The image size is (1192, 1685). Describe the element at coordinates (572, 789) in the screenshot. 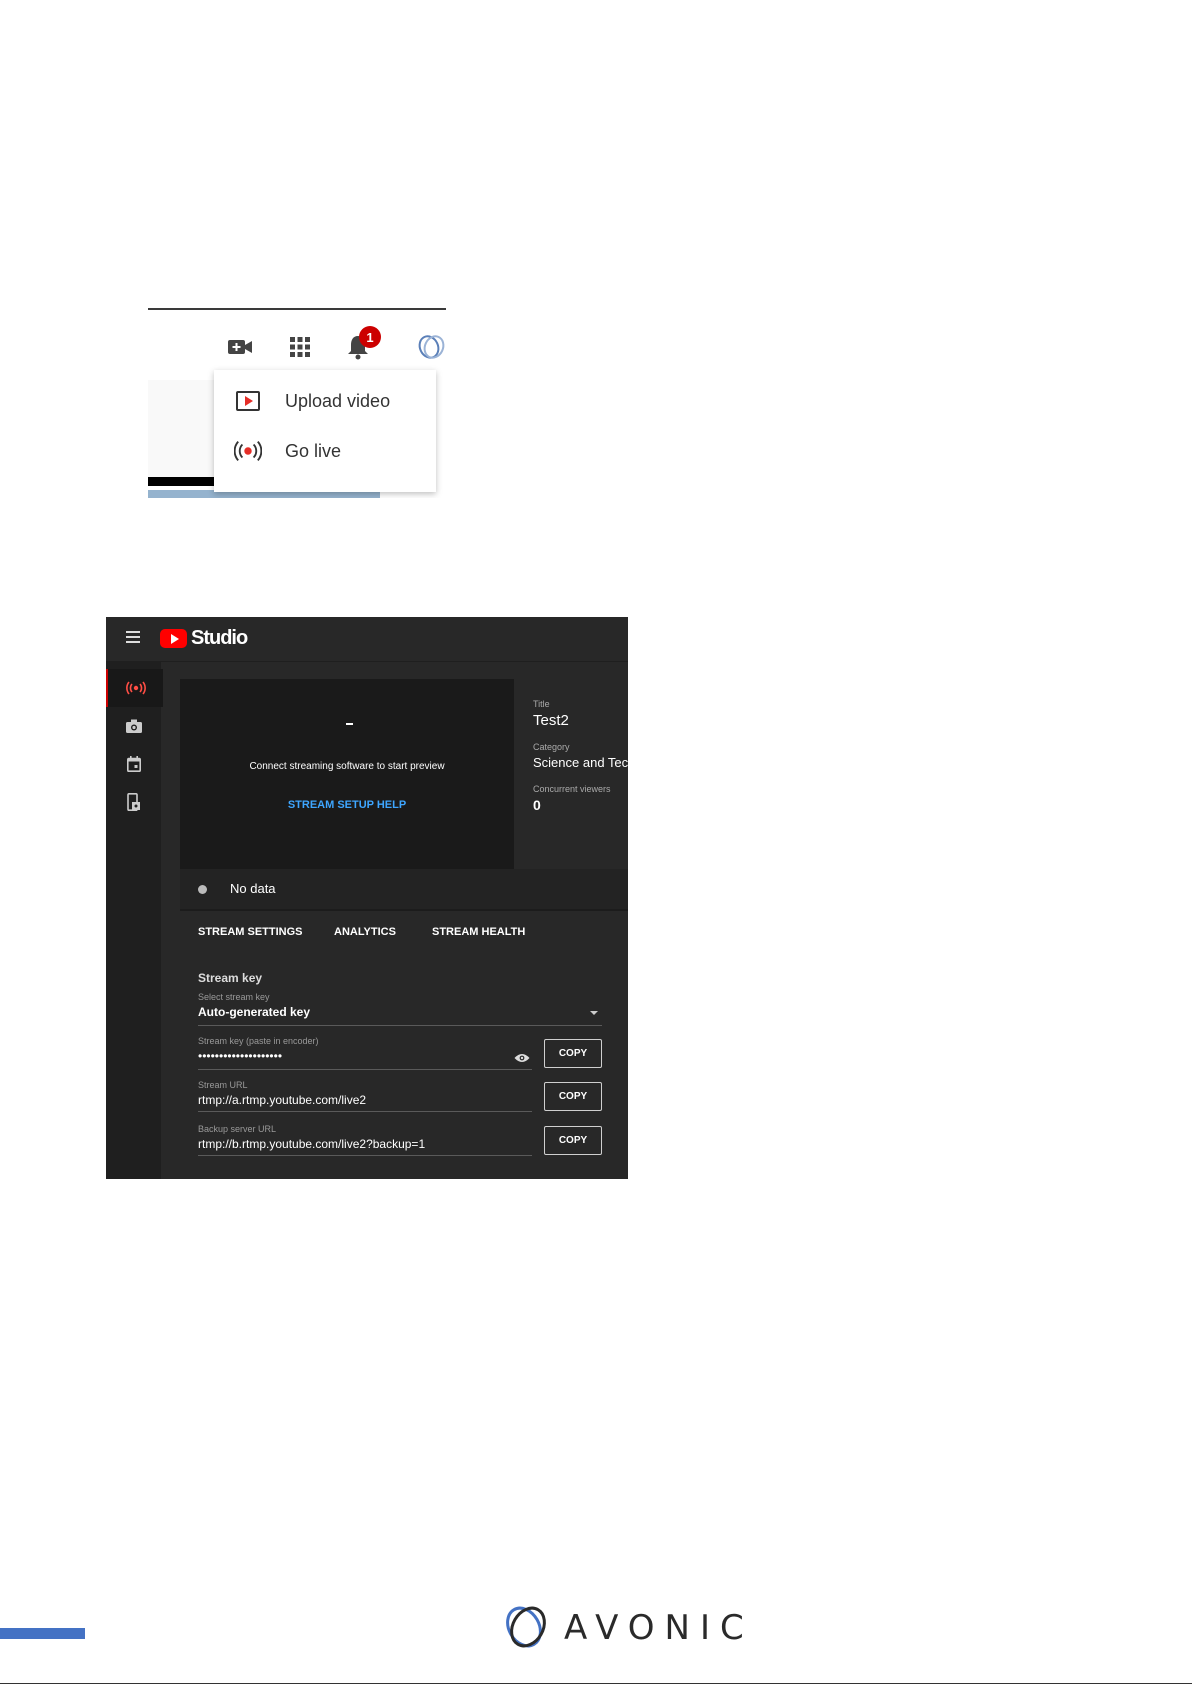

I see `concurrent-viewers-label: Concurrent viewers` at that location.